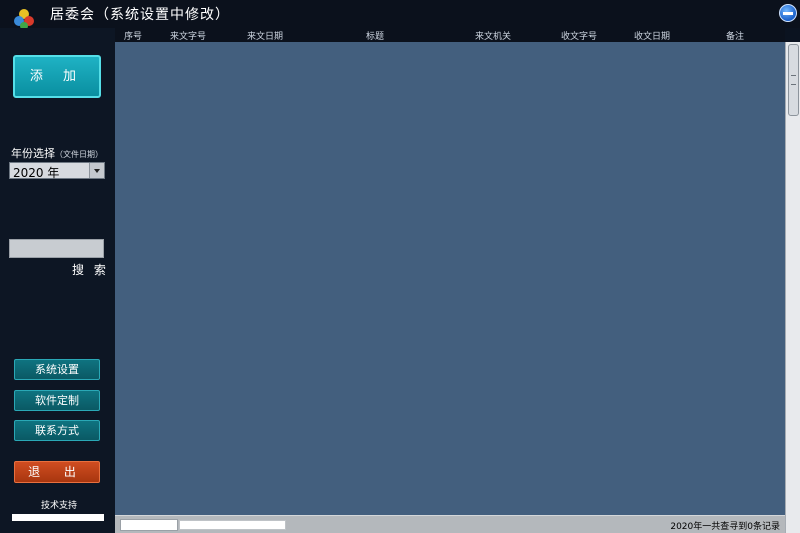 This screenshot has height=533, width=800. Describe the element at coordinates (735, 35) in the screenshot. I see `column-header: 备注` at that location.